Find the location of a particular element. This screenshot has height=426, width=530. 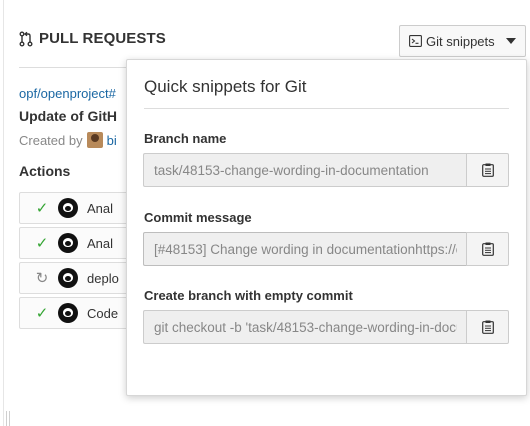

git-snippets-label: Git snippets is located at coordinates (460, 41).